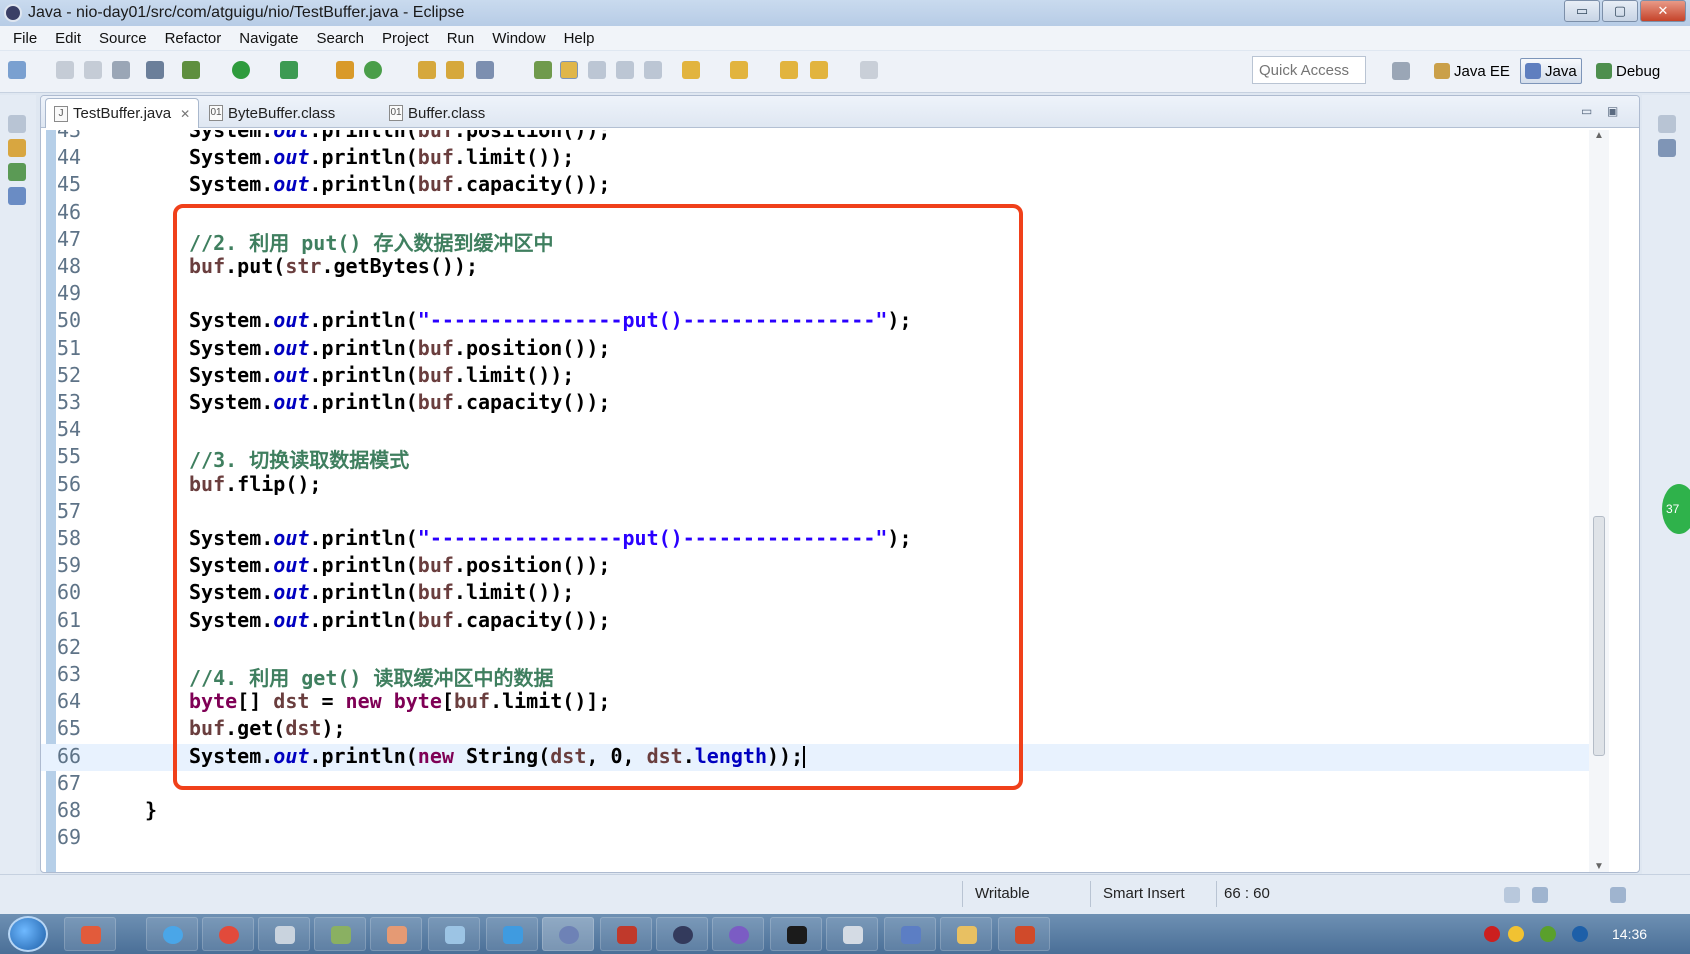 The image size is (1690, 954). What do you see at coordinates (625, 70) in the screenshot?
I see `show-whitespace-icon` at bounding box center [625, 70].